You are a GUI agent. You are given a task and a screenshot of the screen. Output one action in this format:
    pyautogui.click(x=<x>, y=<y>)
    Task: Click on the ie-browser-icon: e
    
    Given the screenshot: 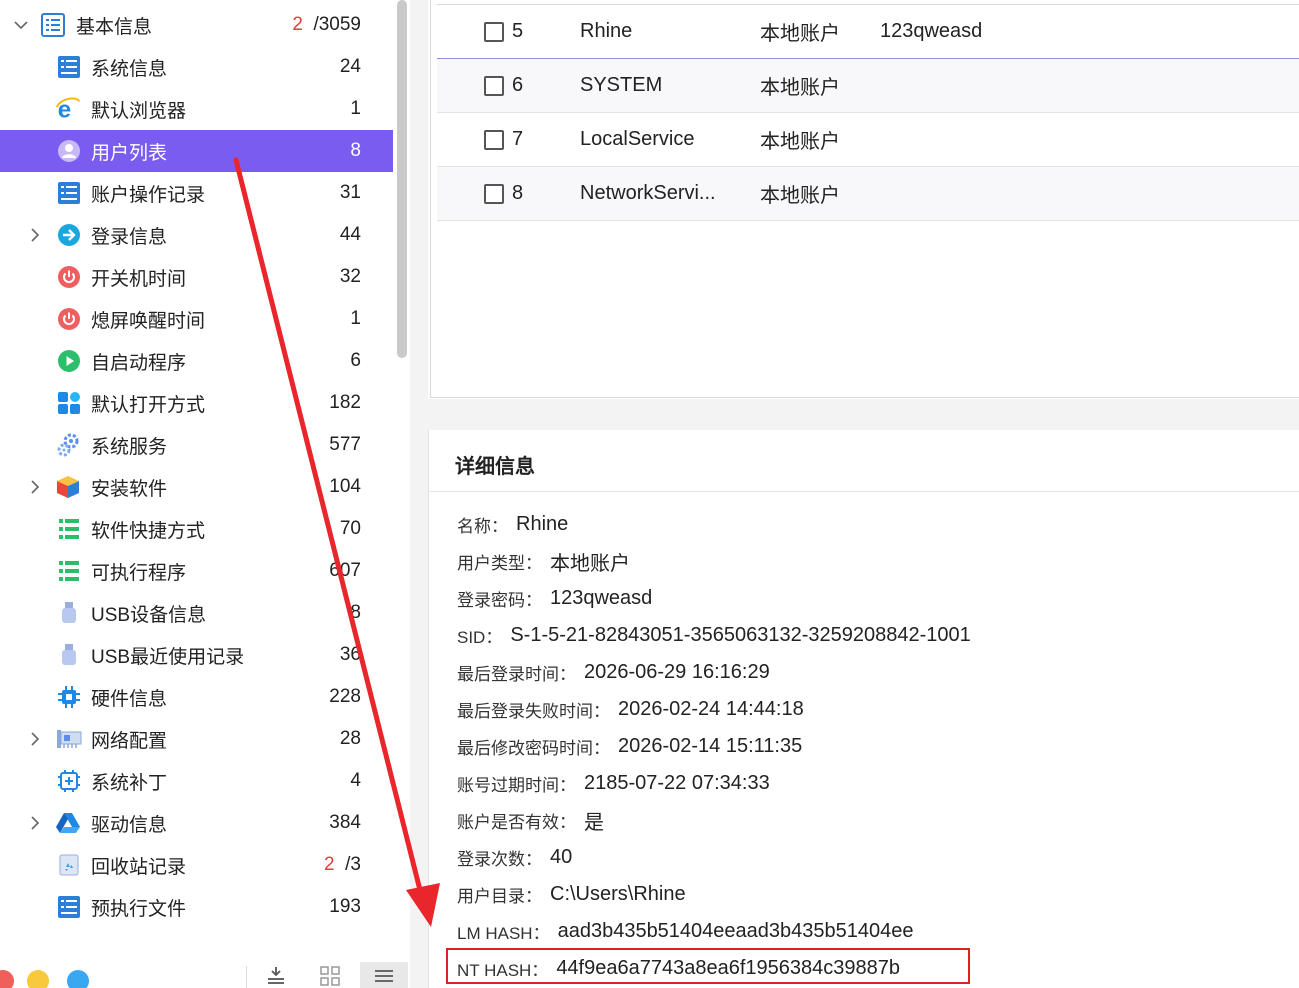 What is the action you would take?
    pyautogui.click(x=68, y=109)
    